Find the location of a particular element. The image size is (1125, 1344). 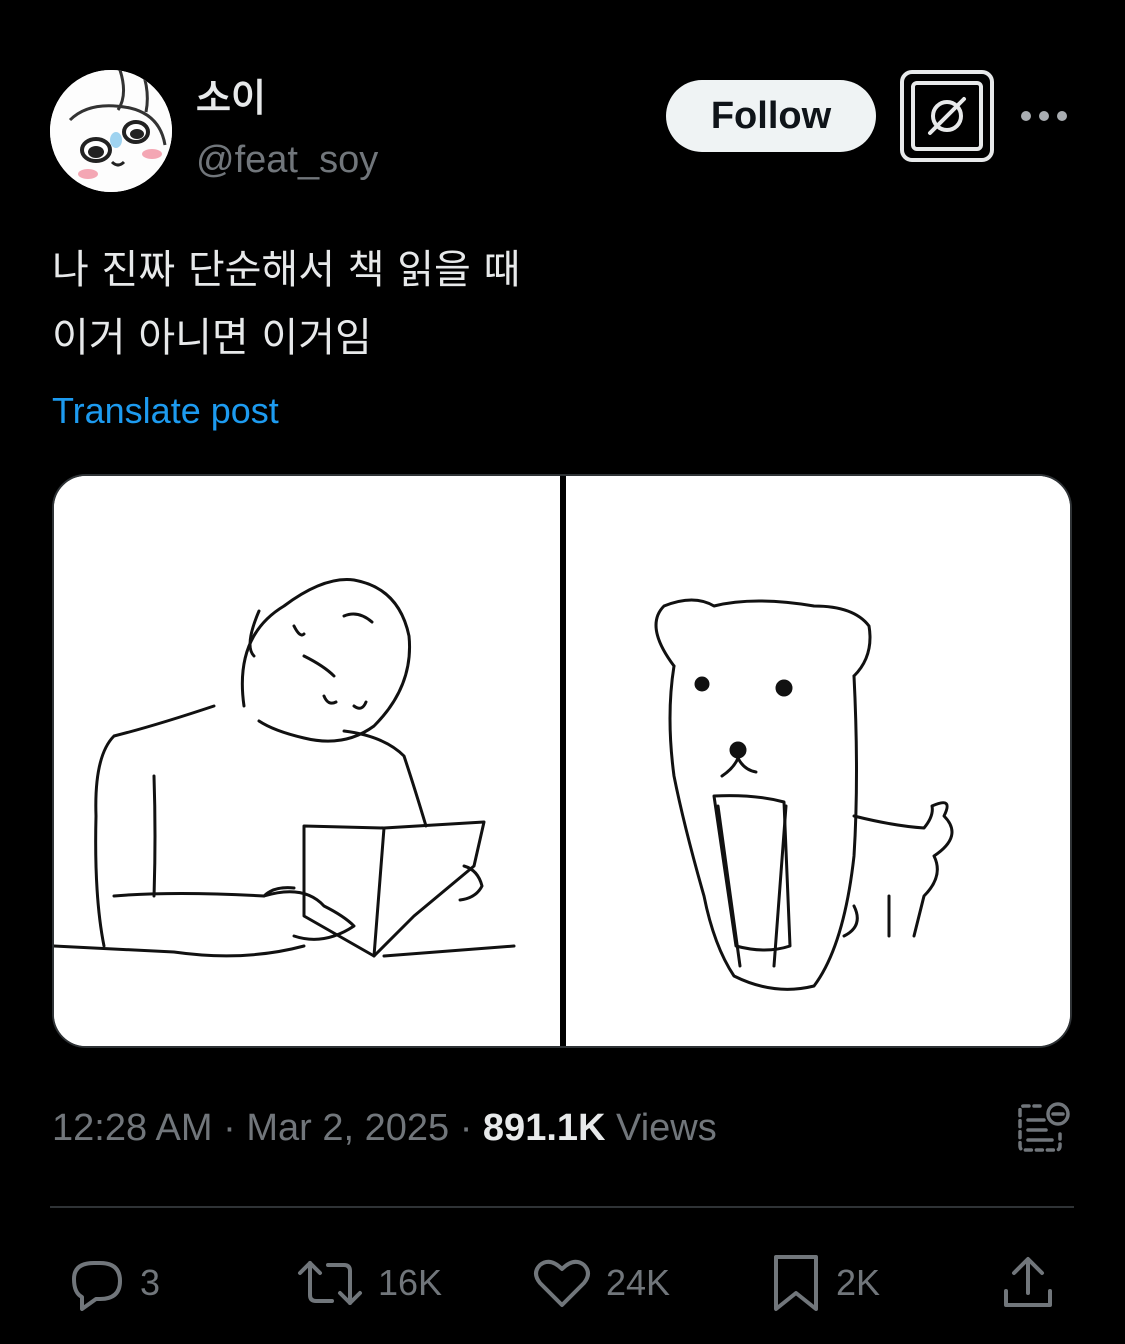

reply-button: 3 is located at coordinates (113, 1283).